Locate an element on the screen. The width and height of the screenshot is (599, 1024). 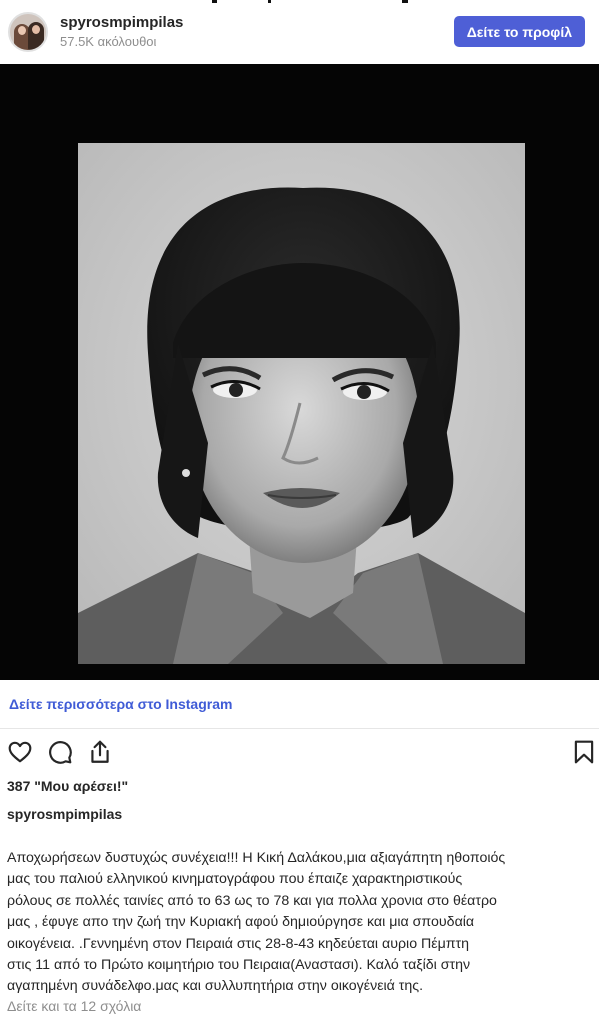
action-bar is located at coordinates (299, 754).